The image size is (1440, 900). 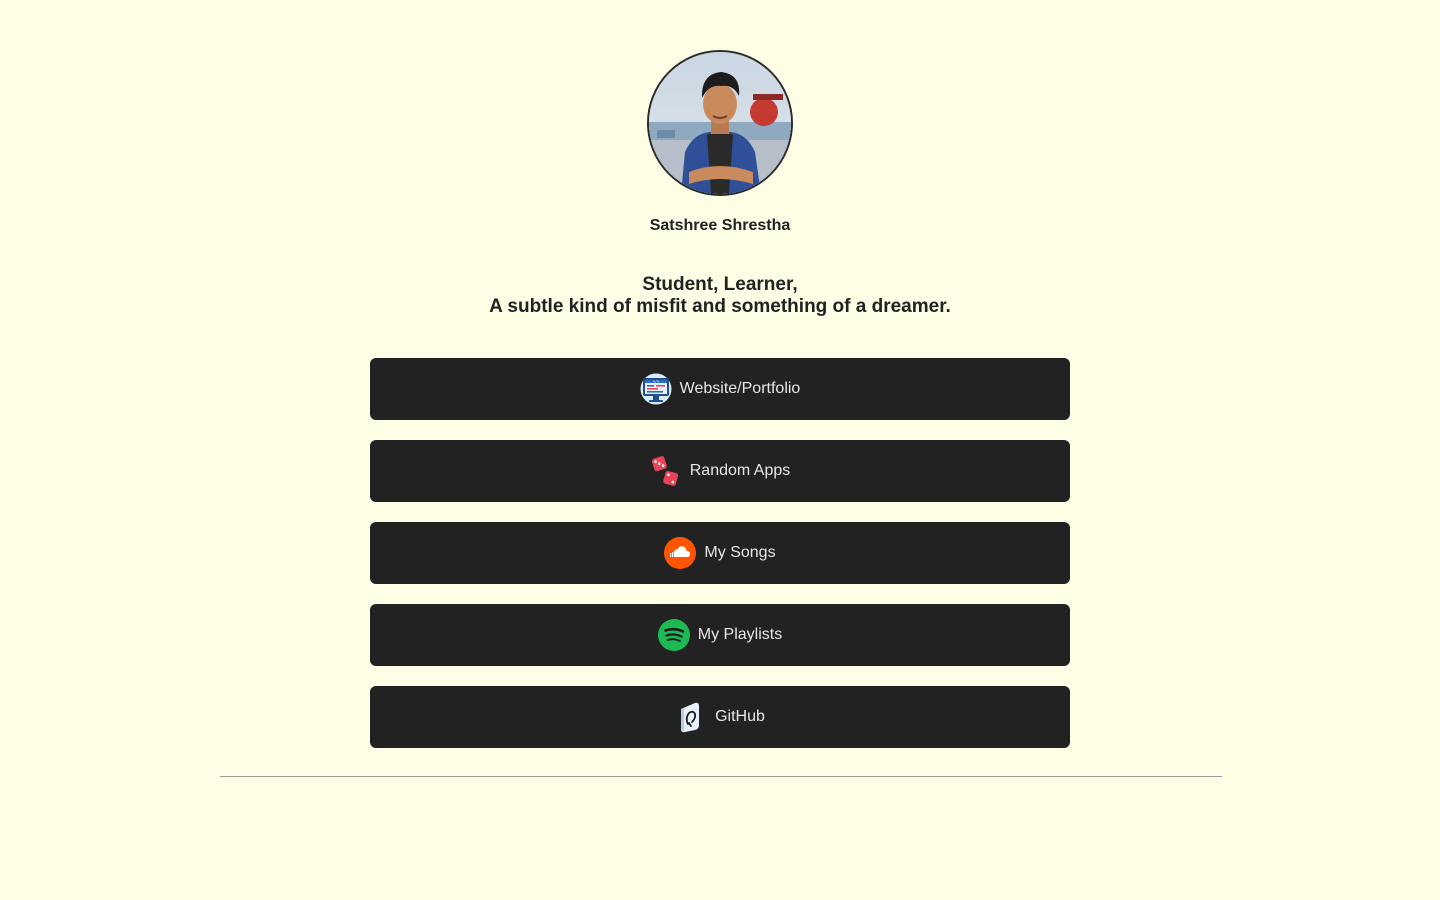 I want to click on dice-icon, so click(x=666, y=471).